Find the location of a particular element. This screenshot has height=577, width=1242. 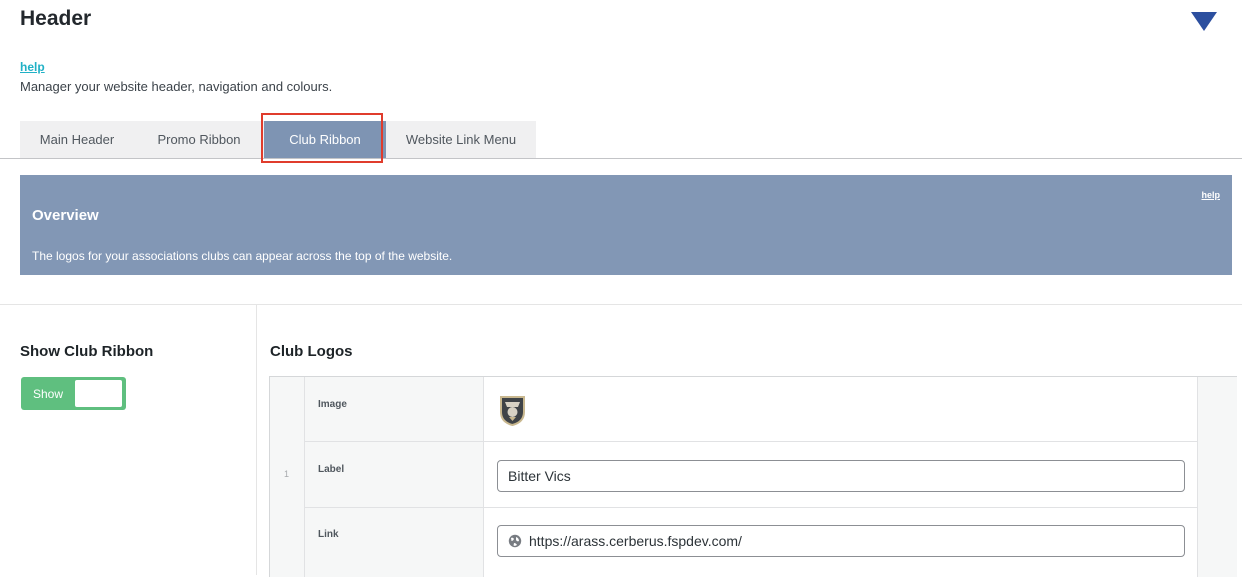

tab-club-ribbon: Club Ribbon is located at coordinates (325, 139).